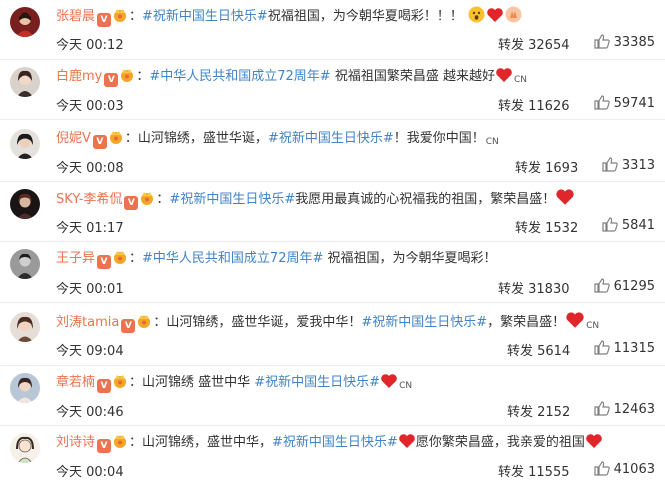 This screenshot has width=665, height=484. I want to click on repost-button: 转发 11555, so click(534, 470).